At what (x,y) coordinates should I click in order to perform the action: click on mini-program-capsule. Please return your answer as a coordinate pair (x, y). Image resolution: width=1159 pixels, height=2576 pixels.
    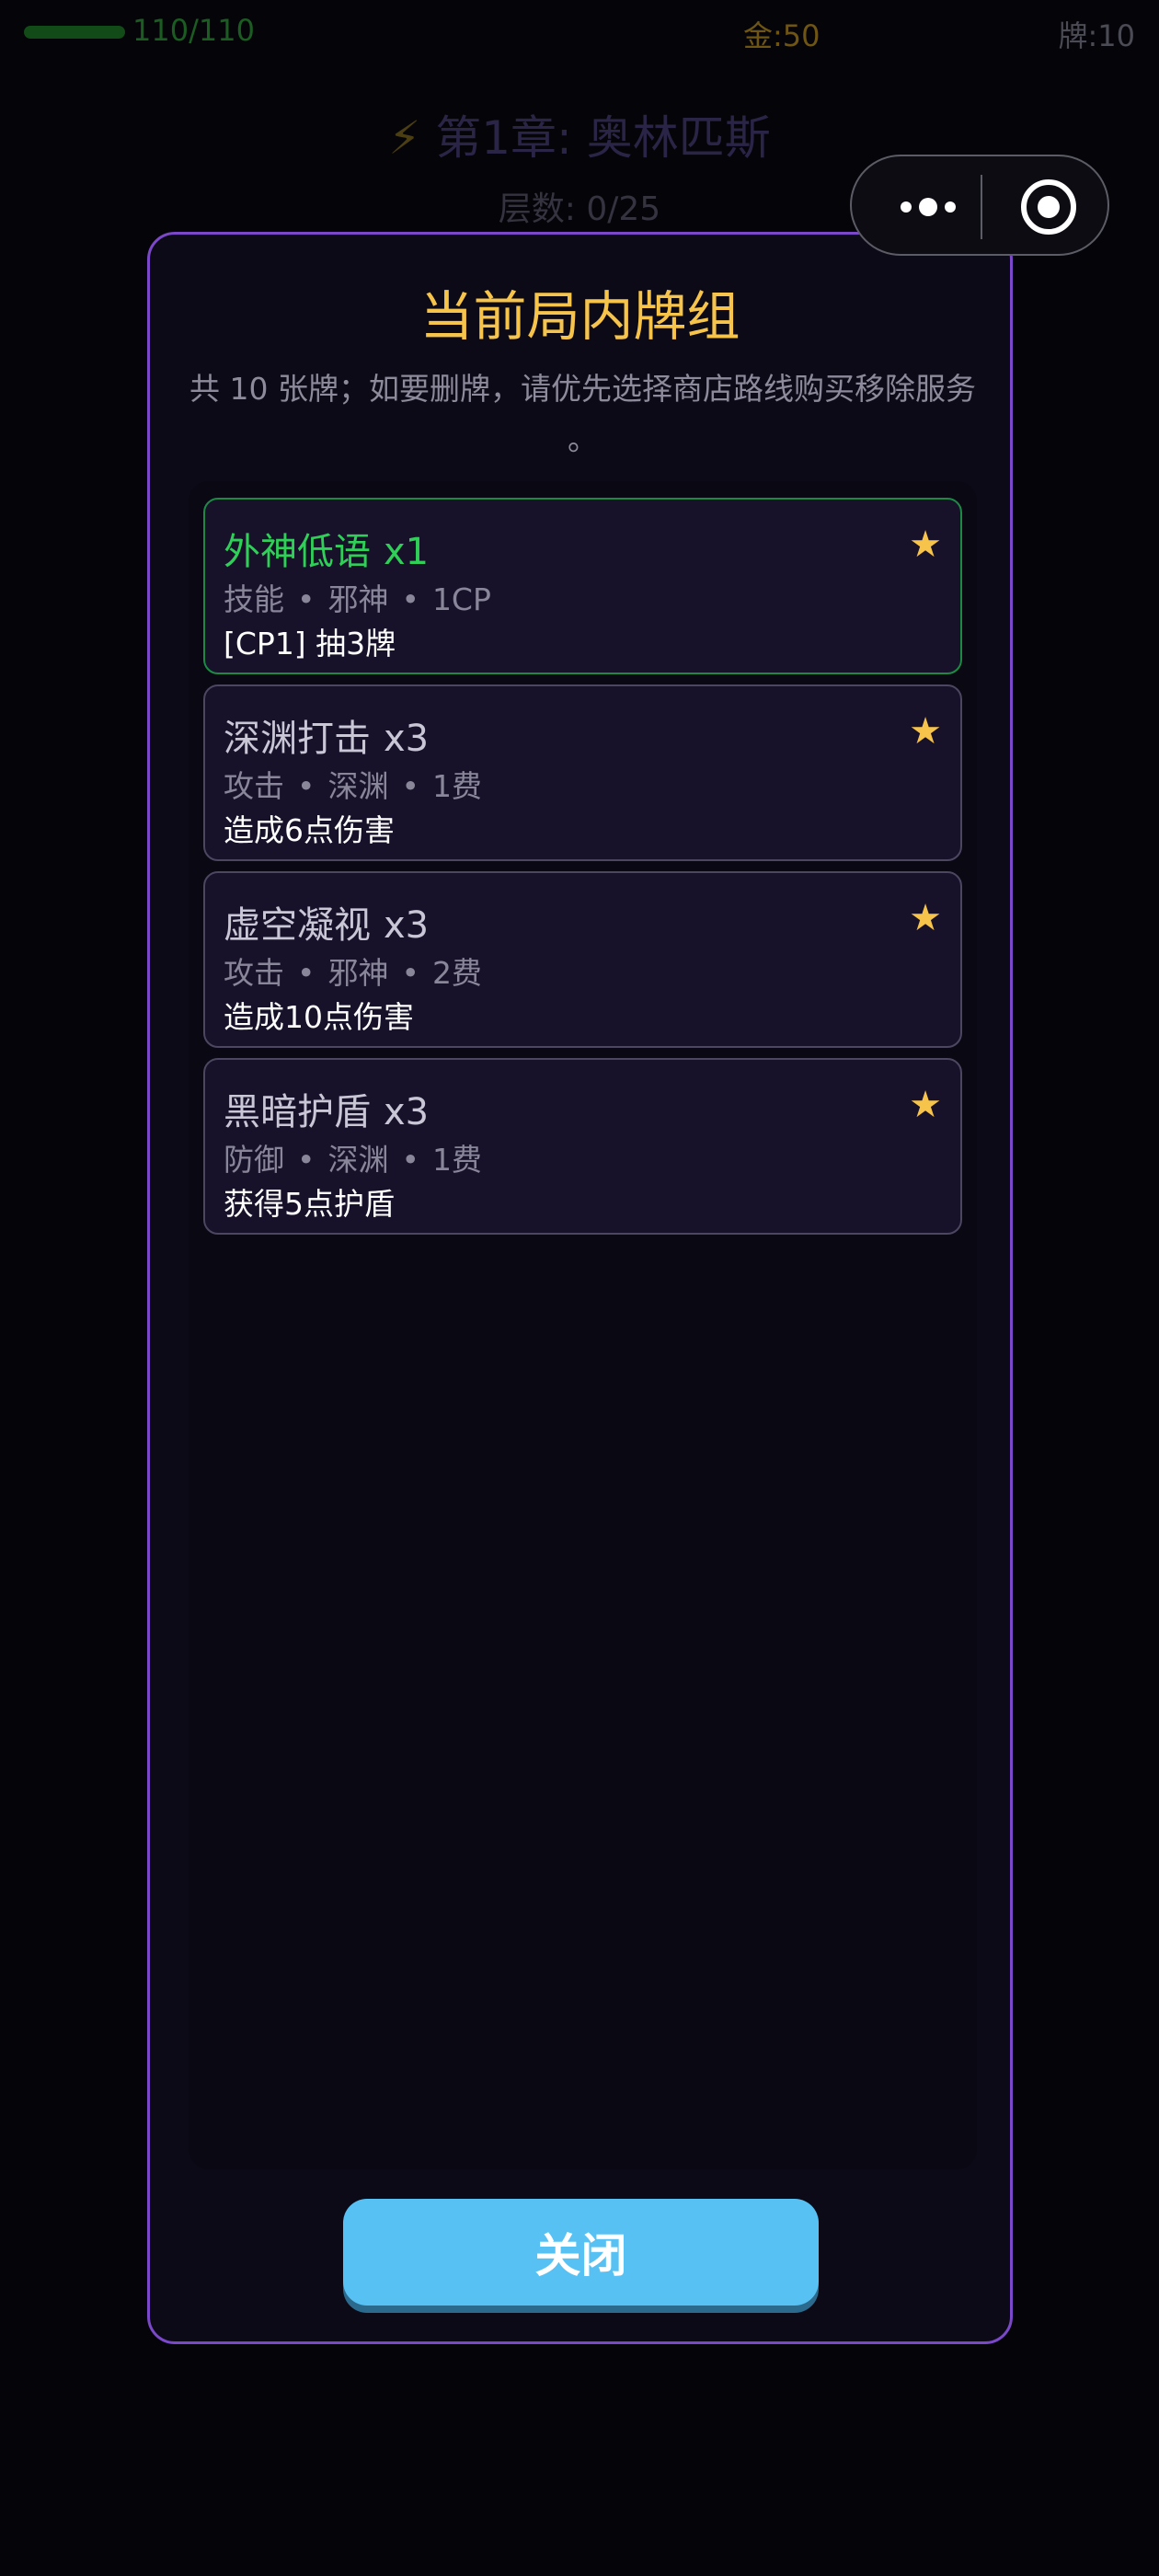
    Looking at the image, I should click on (979, 205).